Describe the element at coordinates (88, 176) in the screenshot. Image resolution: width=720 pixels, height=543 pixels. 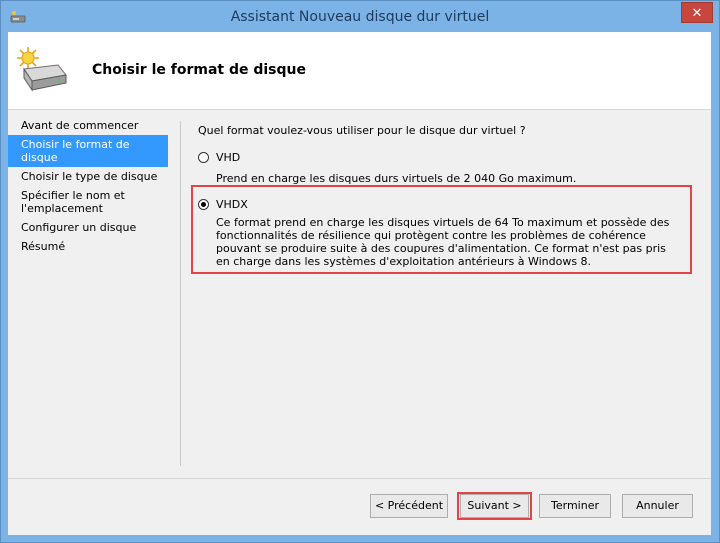
I see `nav-step-choose-disk-type: Choisir le type de disque` at that location.